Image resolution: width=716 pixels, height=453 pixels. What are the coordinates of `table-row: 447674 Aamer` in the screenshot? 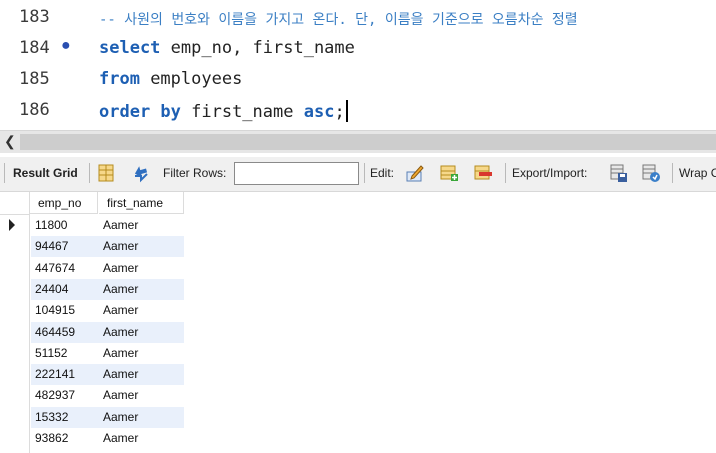 It's located at (92, 268).